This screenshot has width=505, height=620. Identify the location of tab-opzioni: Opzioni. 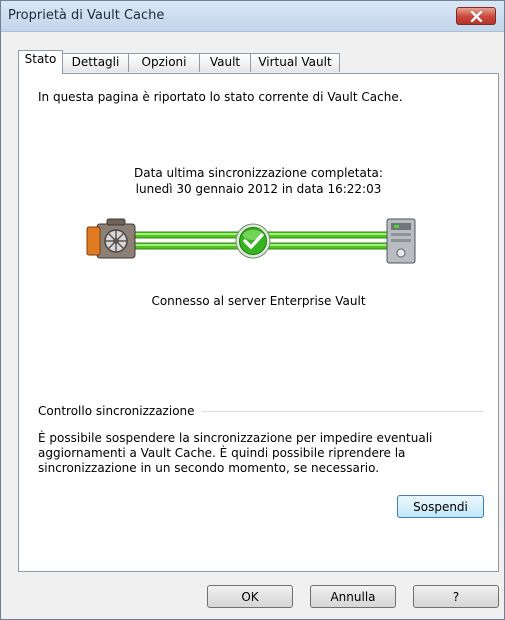
(164, 62).